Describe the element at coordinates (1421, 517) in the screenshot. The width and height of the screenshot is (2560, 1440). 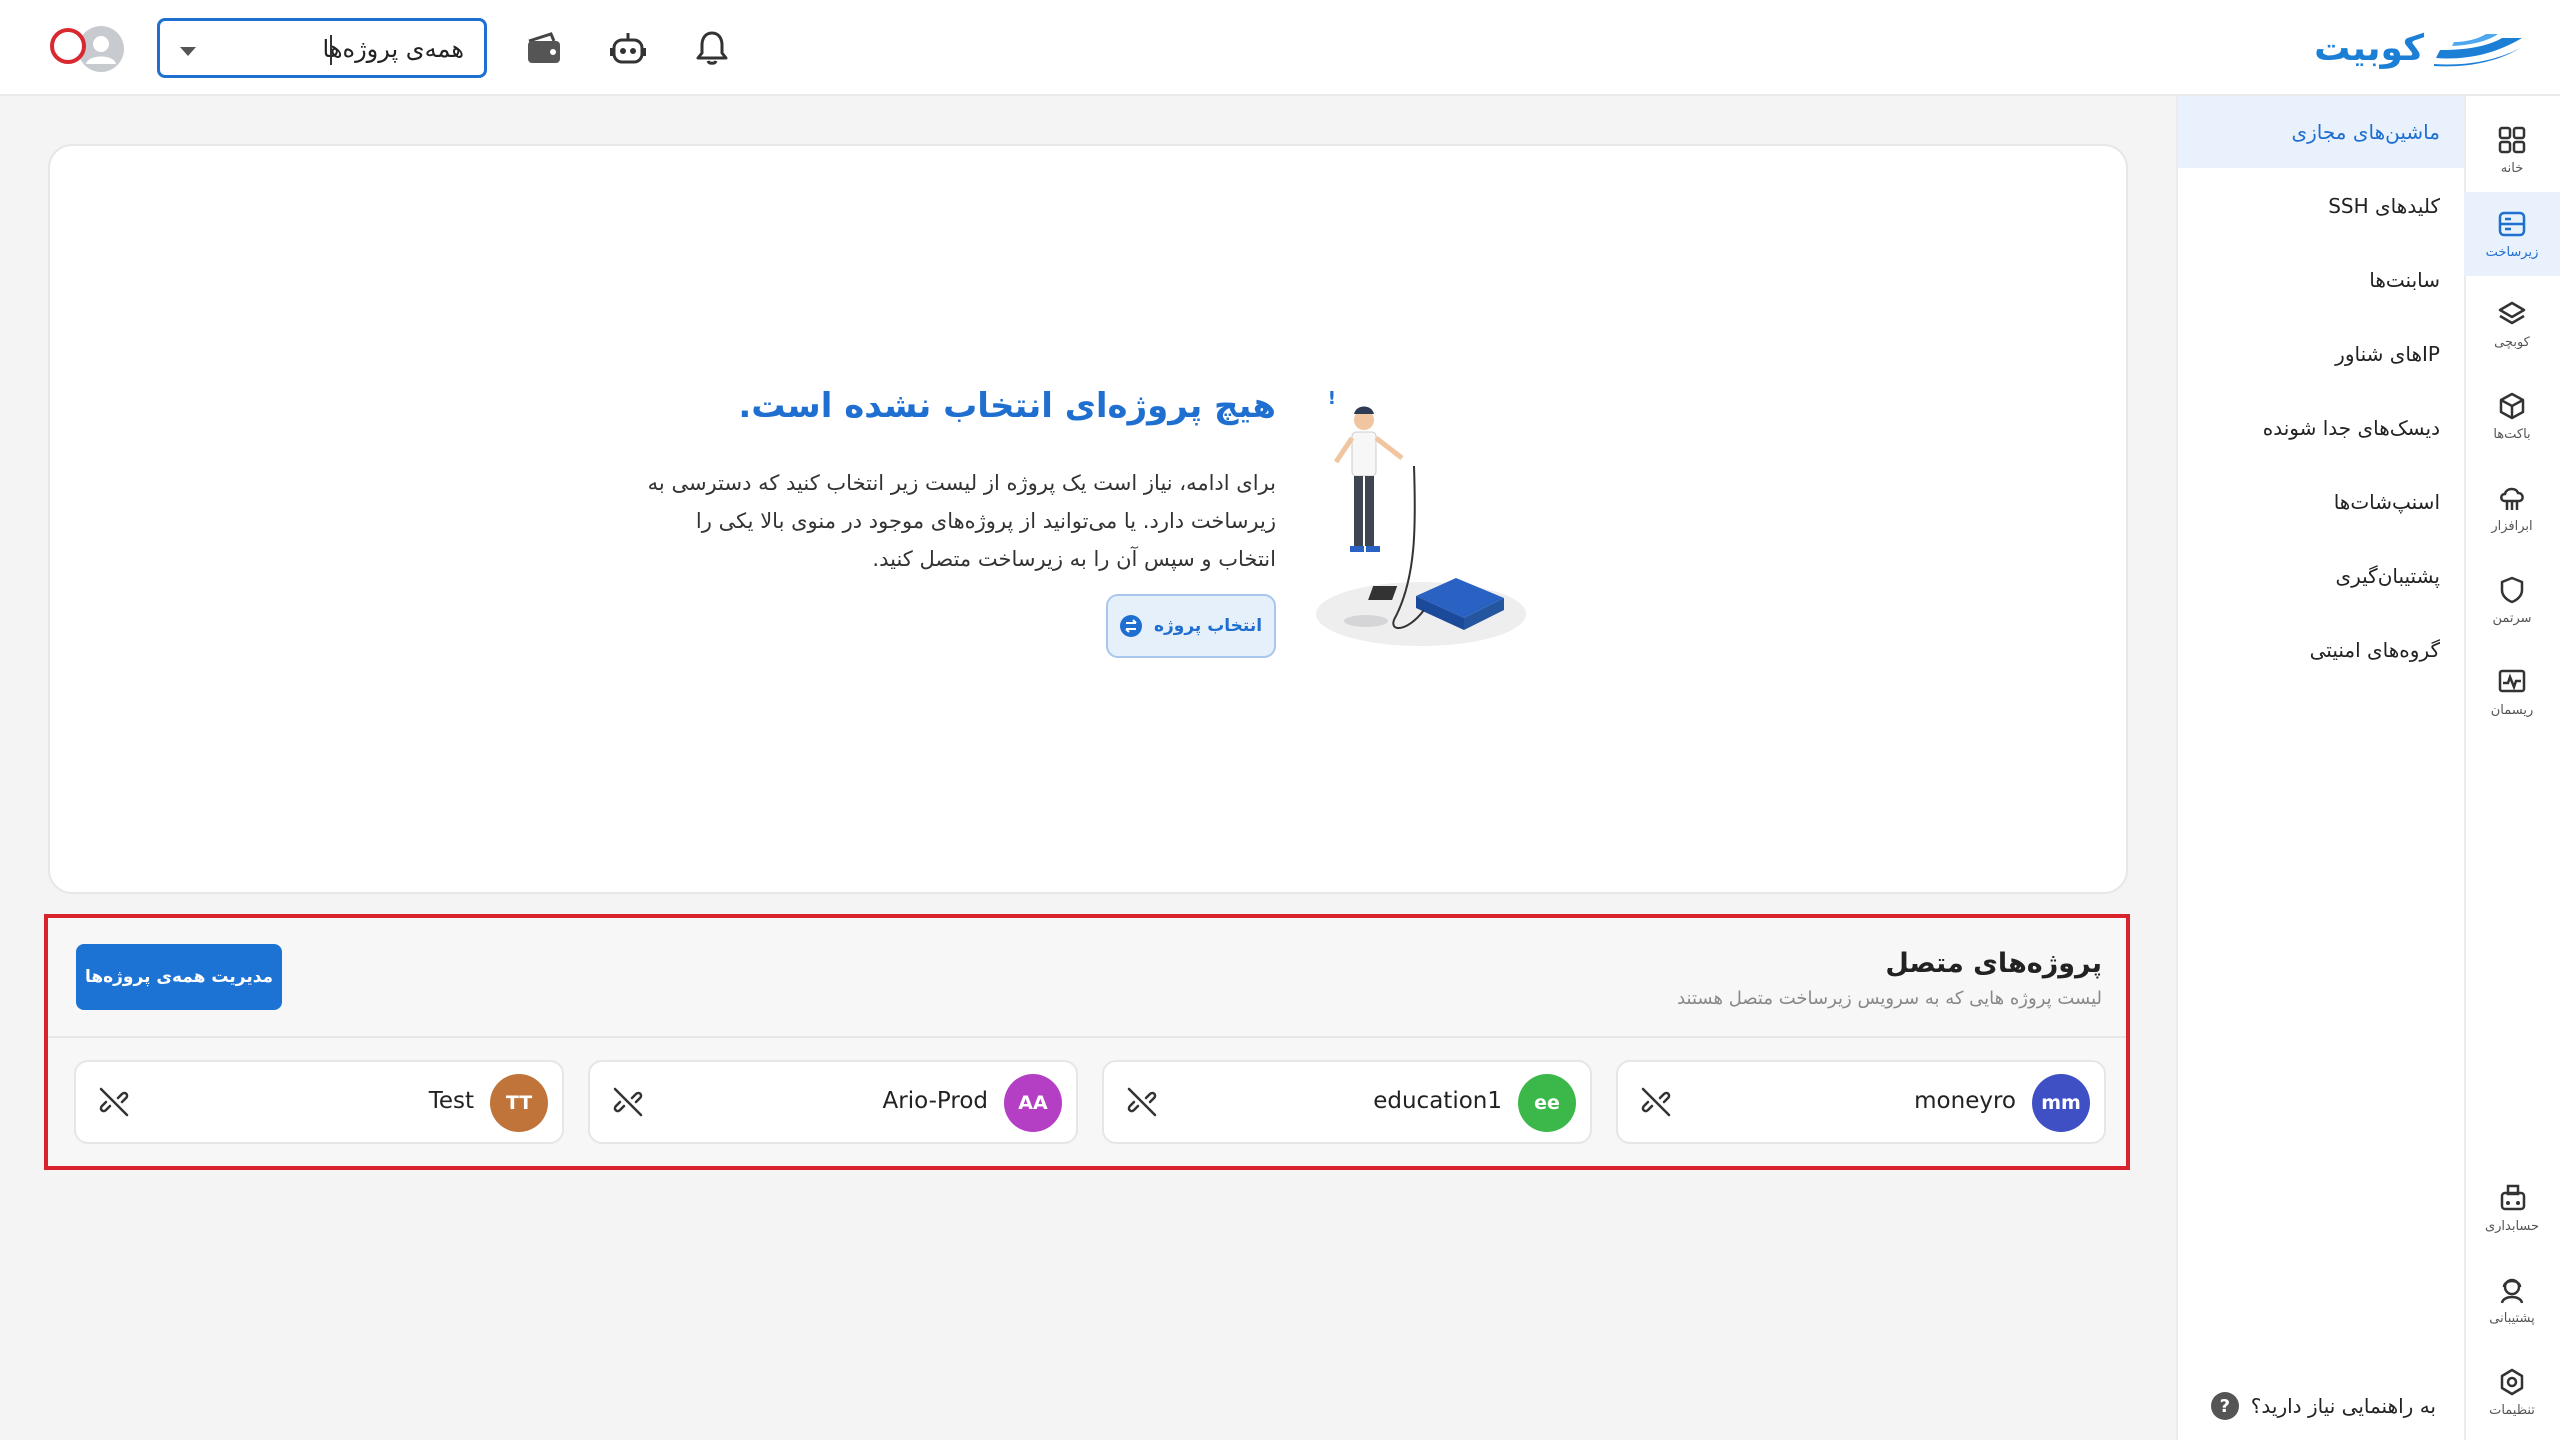
I see `empty-state-illustration: !` at that location.